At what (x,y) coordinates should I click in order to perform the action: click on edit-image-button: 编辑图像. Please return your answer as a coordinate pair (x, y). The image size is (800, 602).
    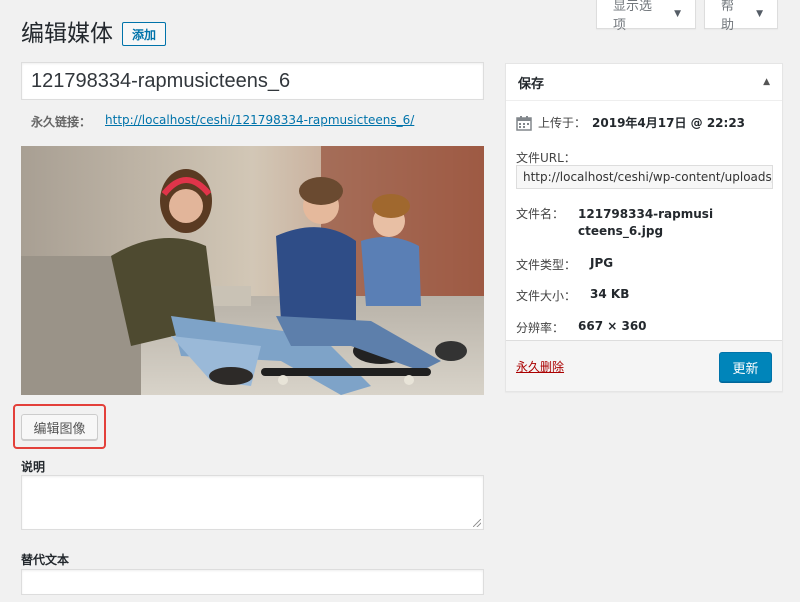
    Looking at the image, I should click on (59, 427).